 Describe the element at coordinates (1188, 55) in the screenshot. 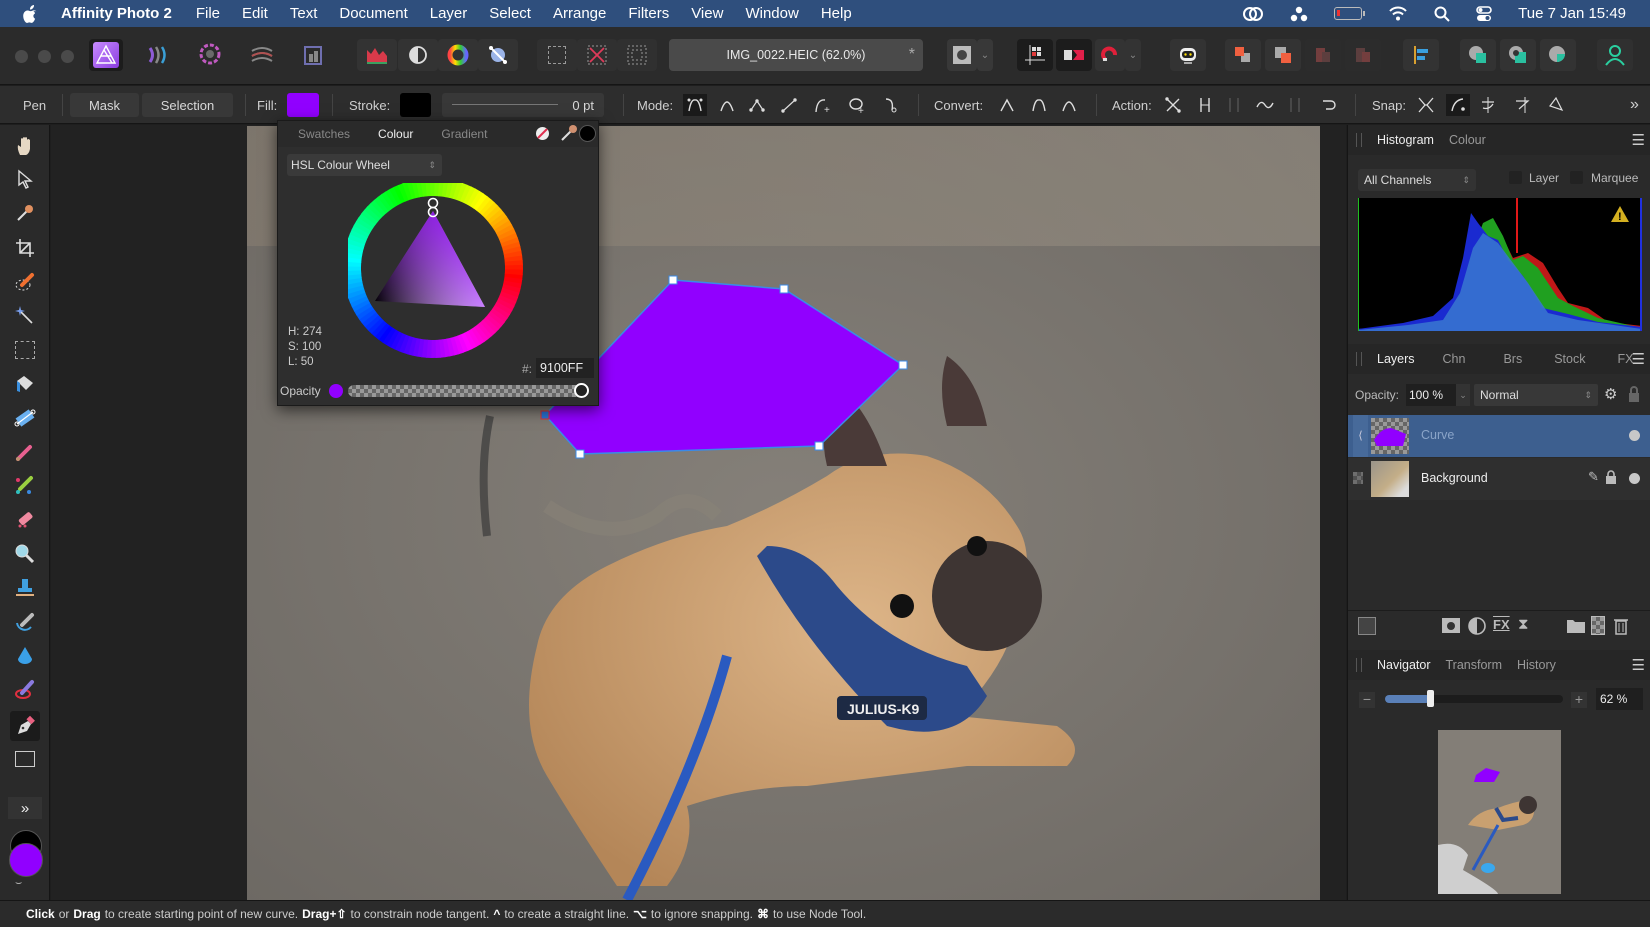

I see `assistant-button` at that location.